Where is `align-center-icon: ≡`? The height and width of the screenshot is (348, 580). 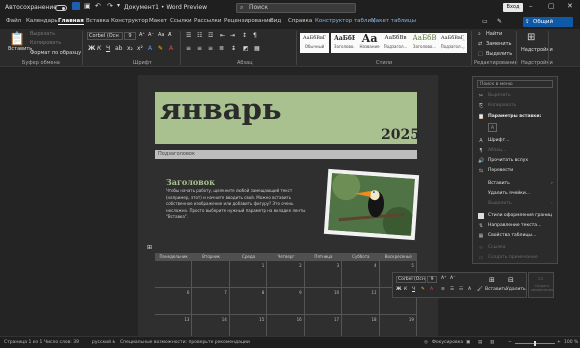
align-center-icon: ≡ is located at coordinates (199, 48).